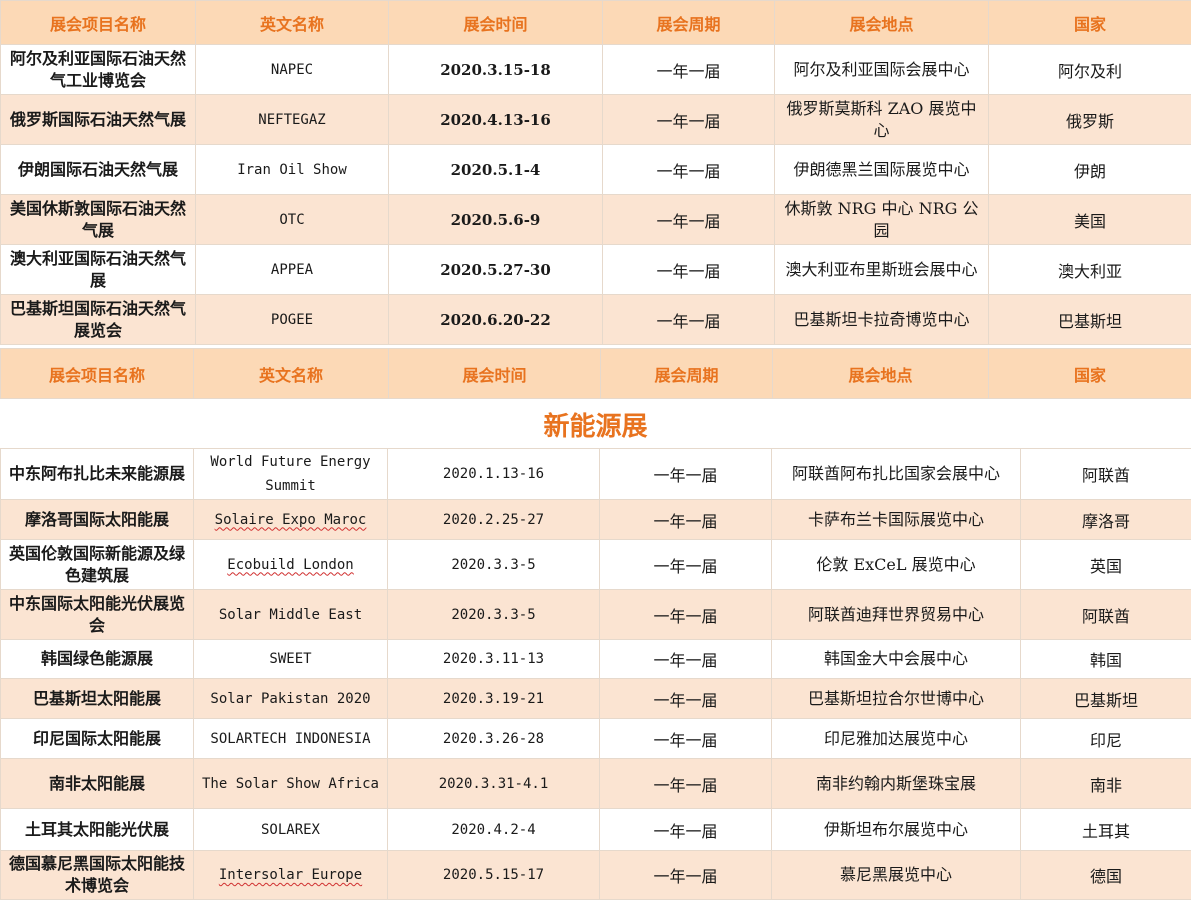 The image size is (1191, 900). I want to click on exhibition-country: 南非, so click(1105, 783).